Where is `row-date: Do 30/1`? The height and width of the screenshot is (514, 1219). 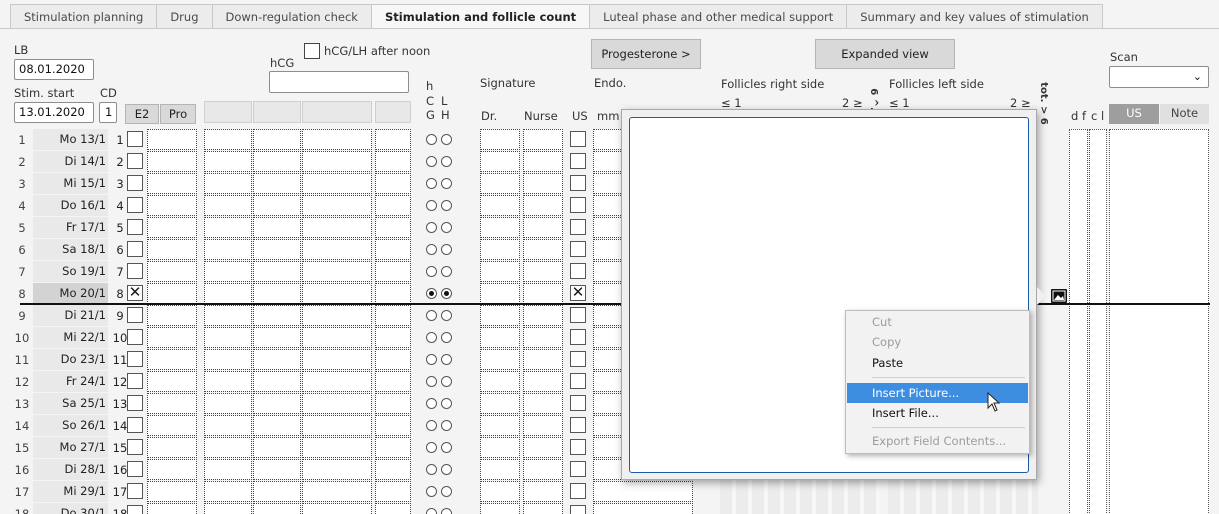
row-date: Do 30/1 is located at coordinates (70, 508).